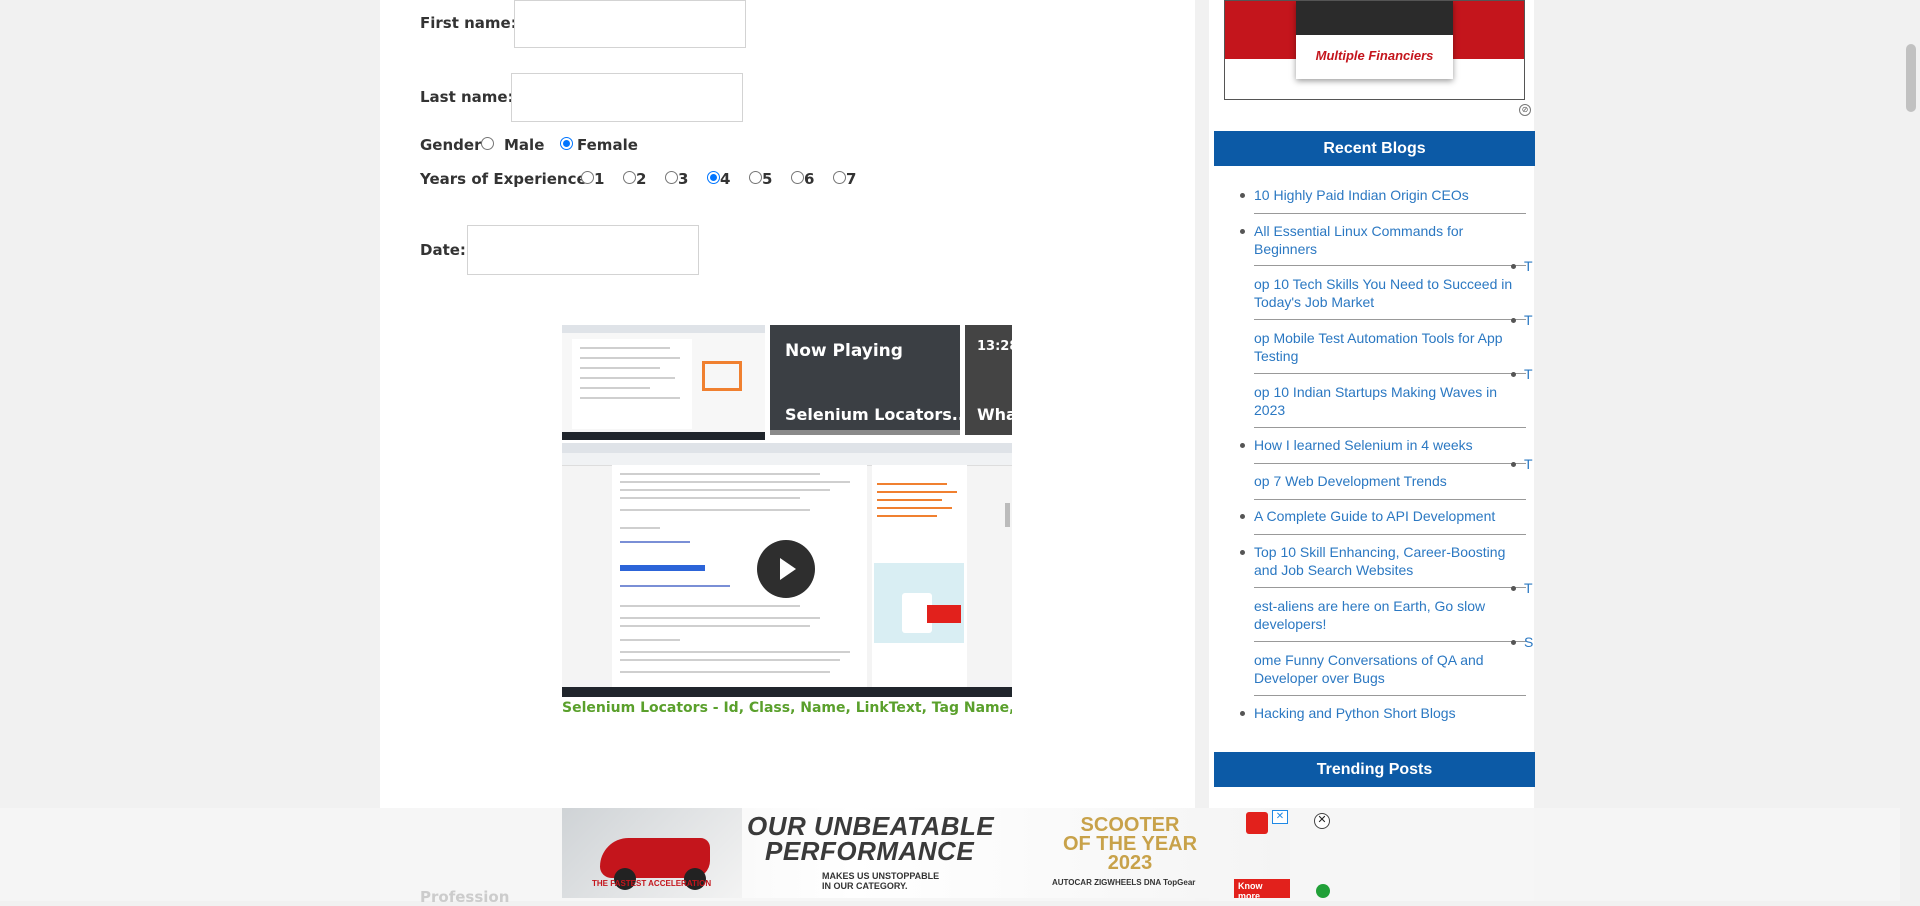 Image resolution: width=1920 pixels, height=906 pixels. I want to click on gender-label: Gender, so click(451, 145).